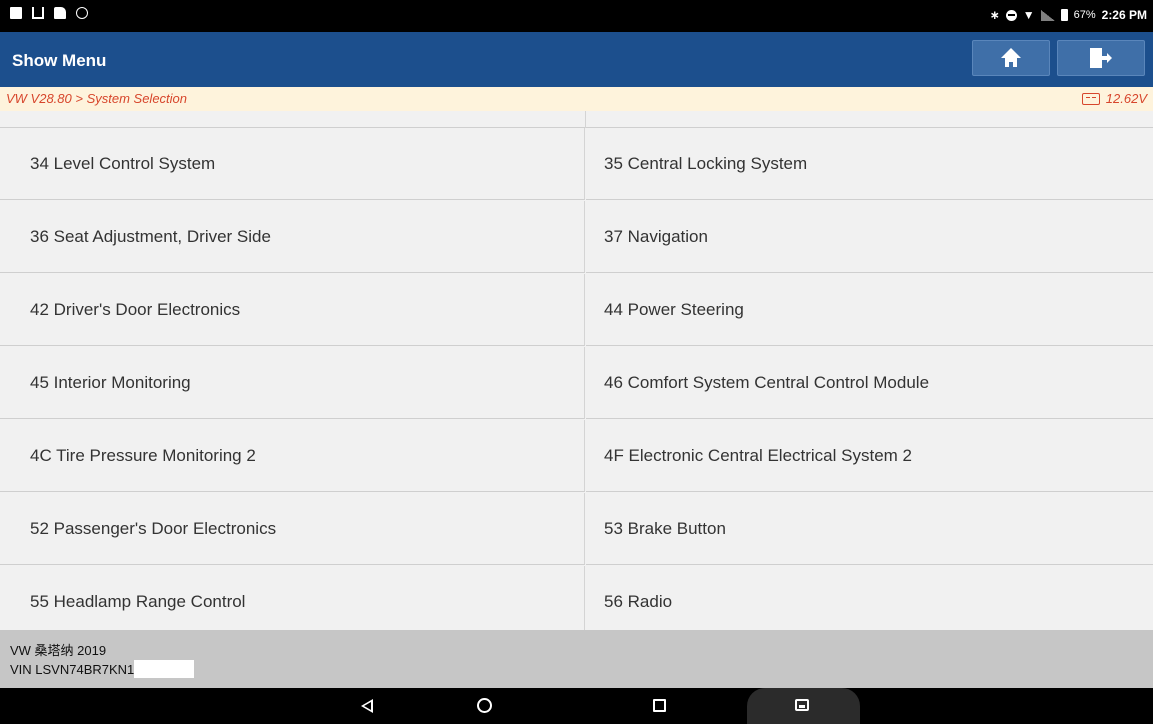 The height and width of the screenshot is (724, 1153). I want to click on breadcrumb: VW V28.80 > System Selection, so click(97, 98).